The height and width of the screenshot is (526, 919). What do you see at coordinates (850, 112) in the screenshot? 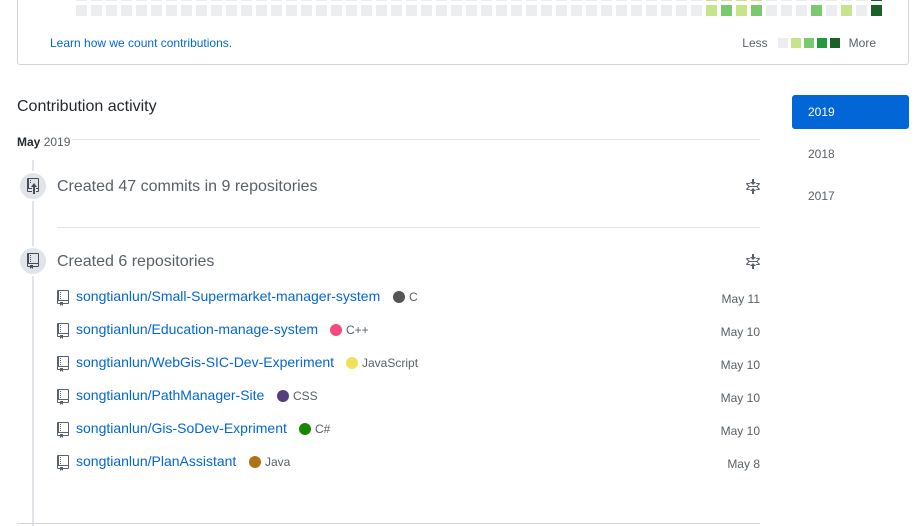
I see `year-link-2019: 2019` at bounding box center [850, 112].